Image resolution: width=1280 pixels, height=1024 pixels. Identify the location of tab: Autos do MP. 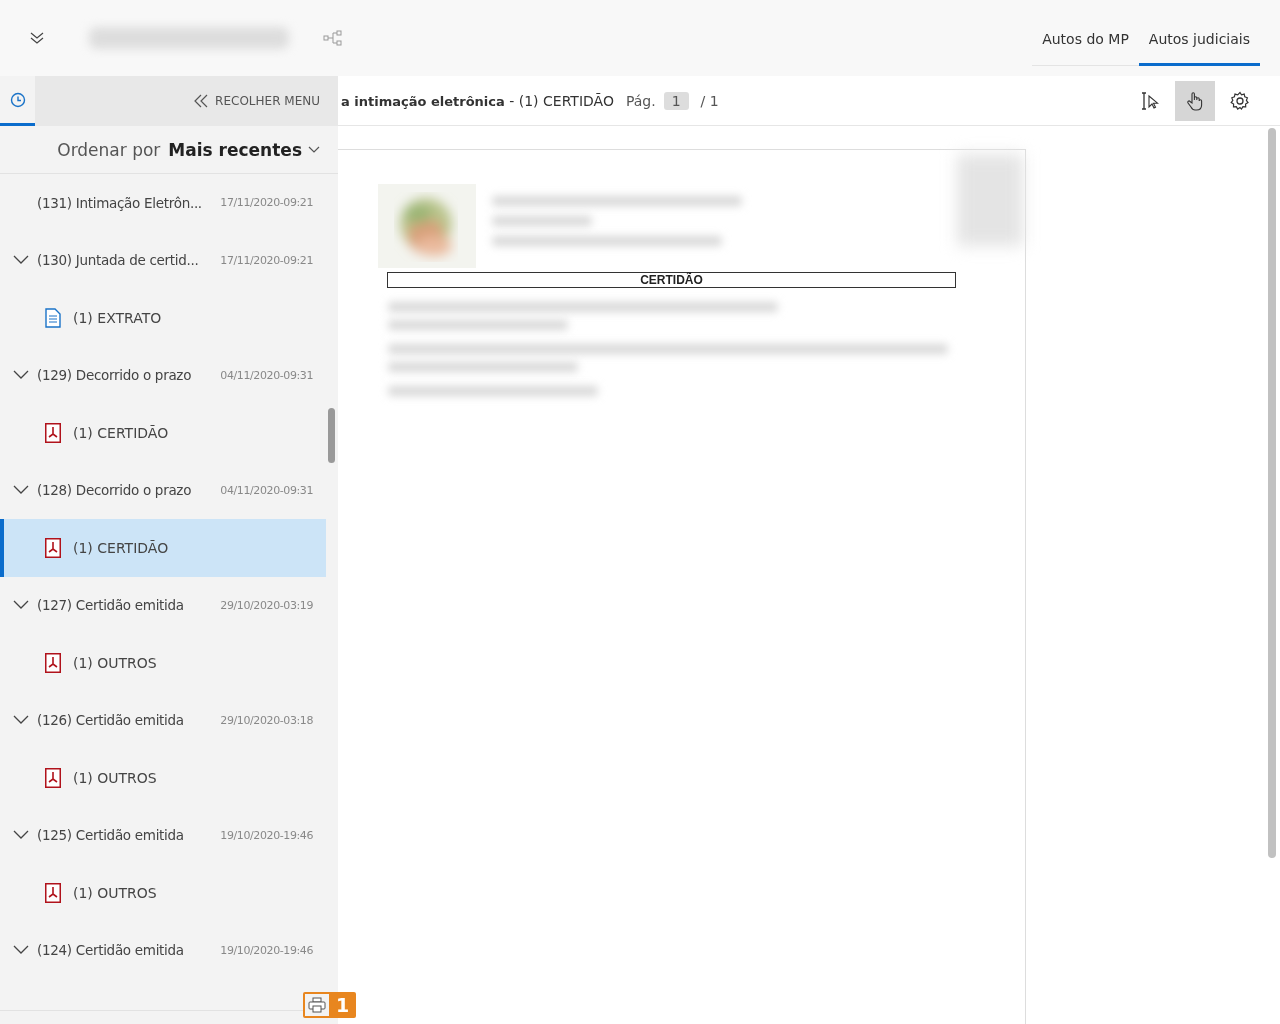
(1085, 43).